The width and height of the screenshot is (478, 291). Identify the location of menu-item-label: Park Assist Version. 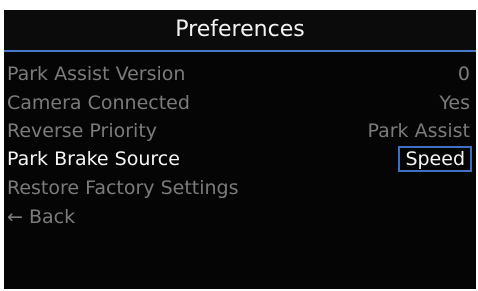
(96, 74).